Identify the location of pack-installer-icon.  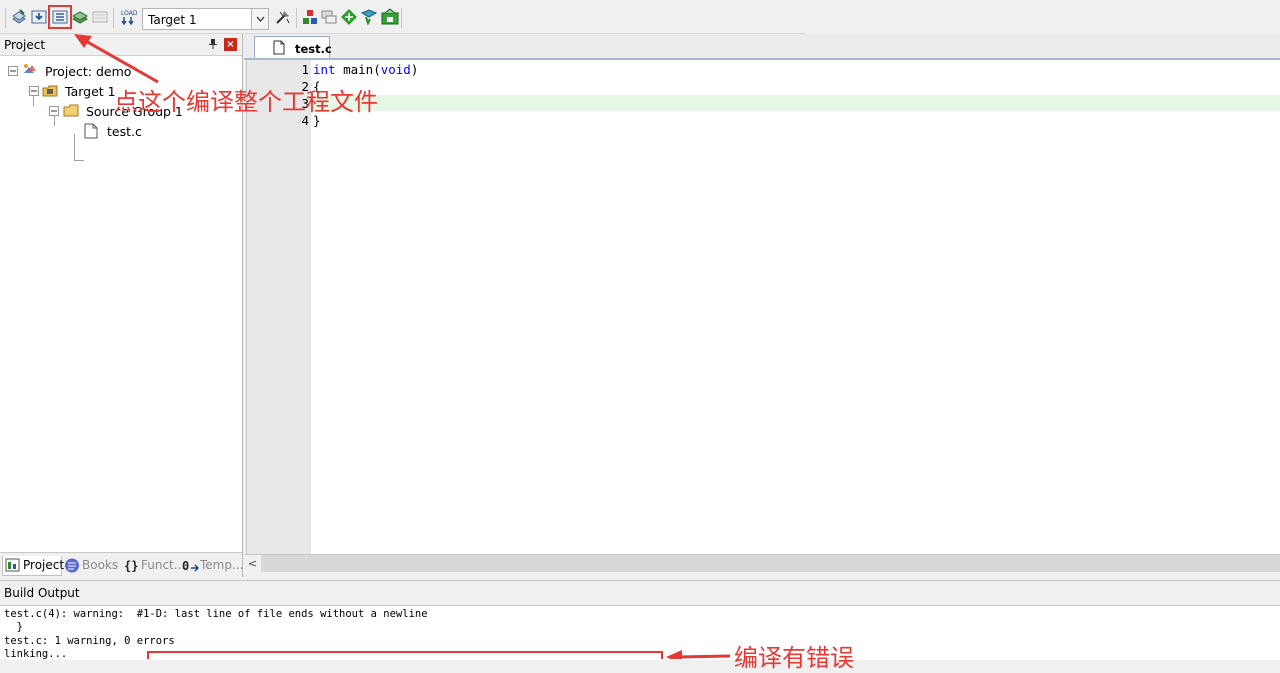
(349, 17).